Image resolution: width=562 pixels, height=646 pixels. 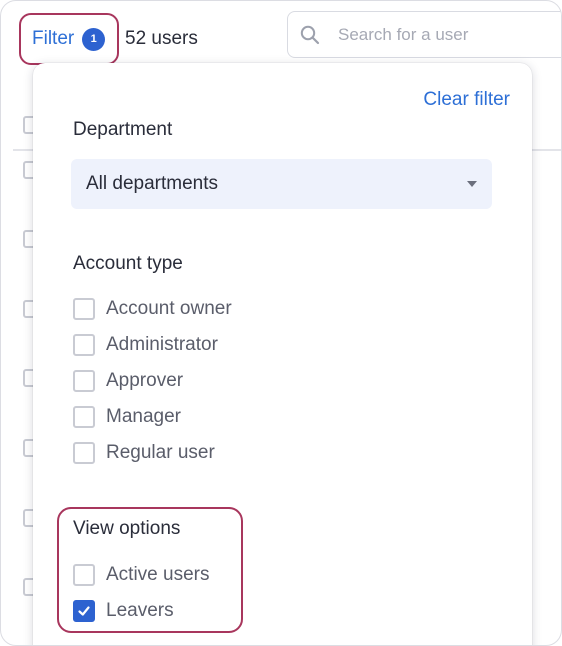 What do you see at coordinates (281, 184) in the screenshot?
I see `department-select: All departments` at bounding box center [281, 184].